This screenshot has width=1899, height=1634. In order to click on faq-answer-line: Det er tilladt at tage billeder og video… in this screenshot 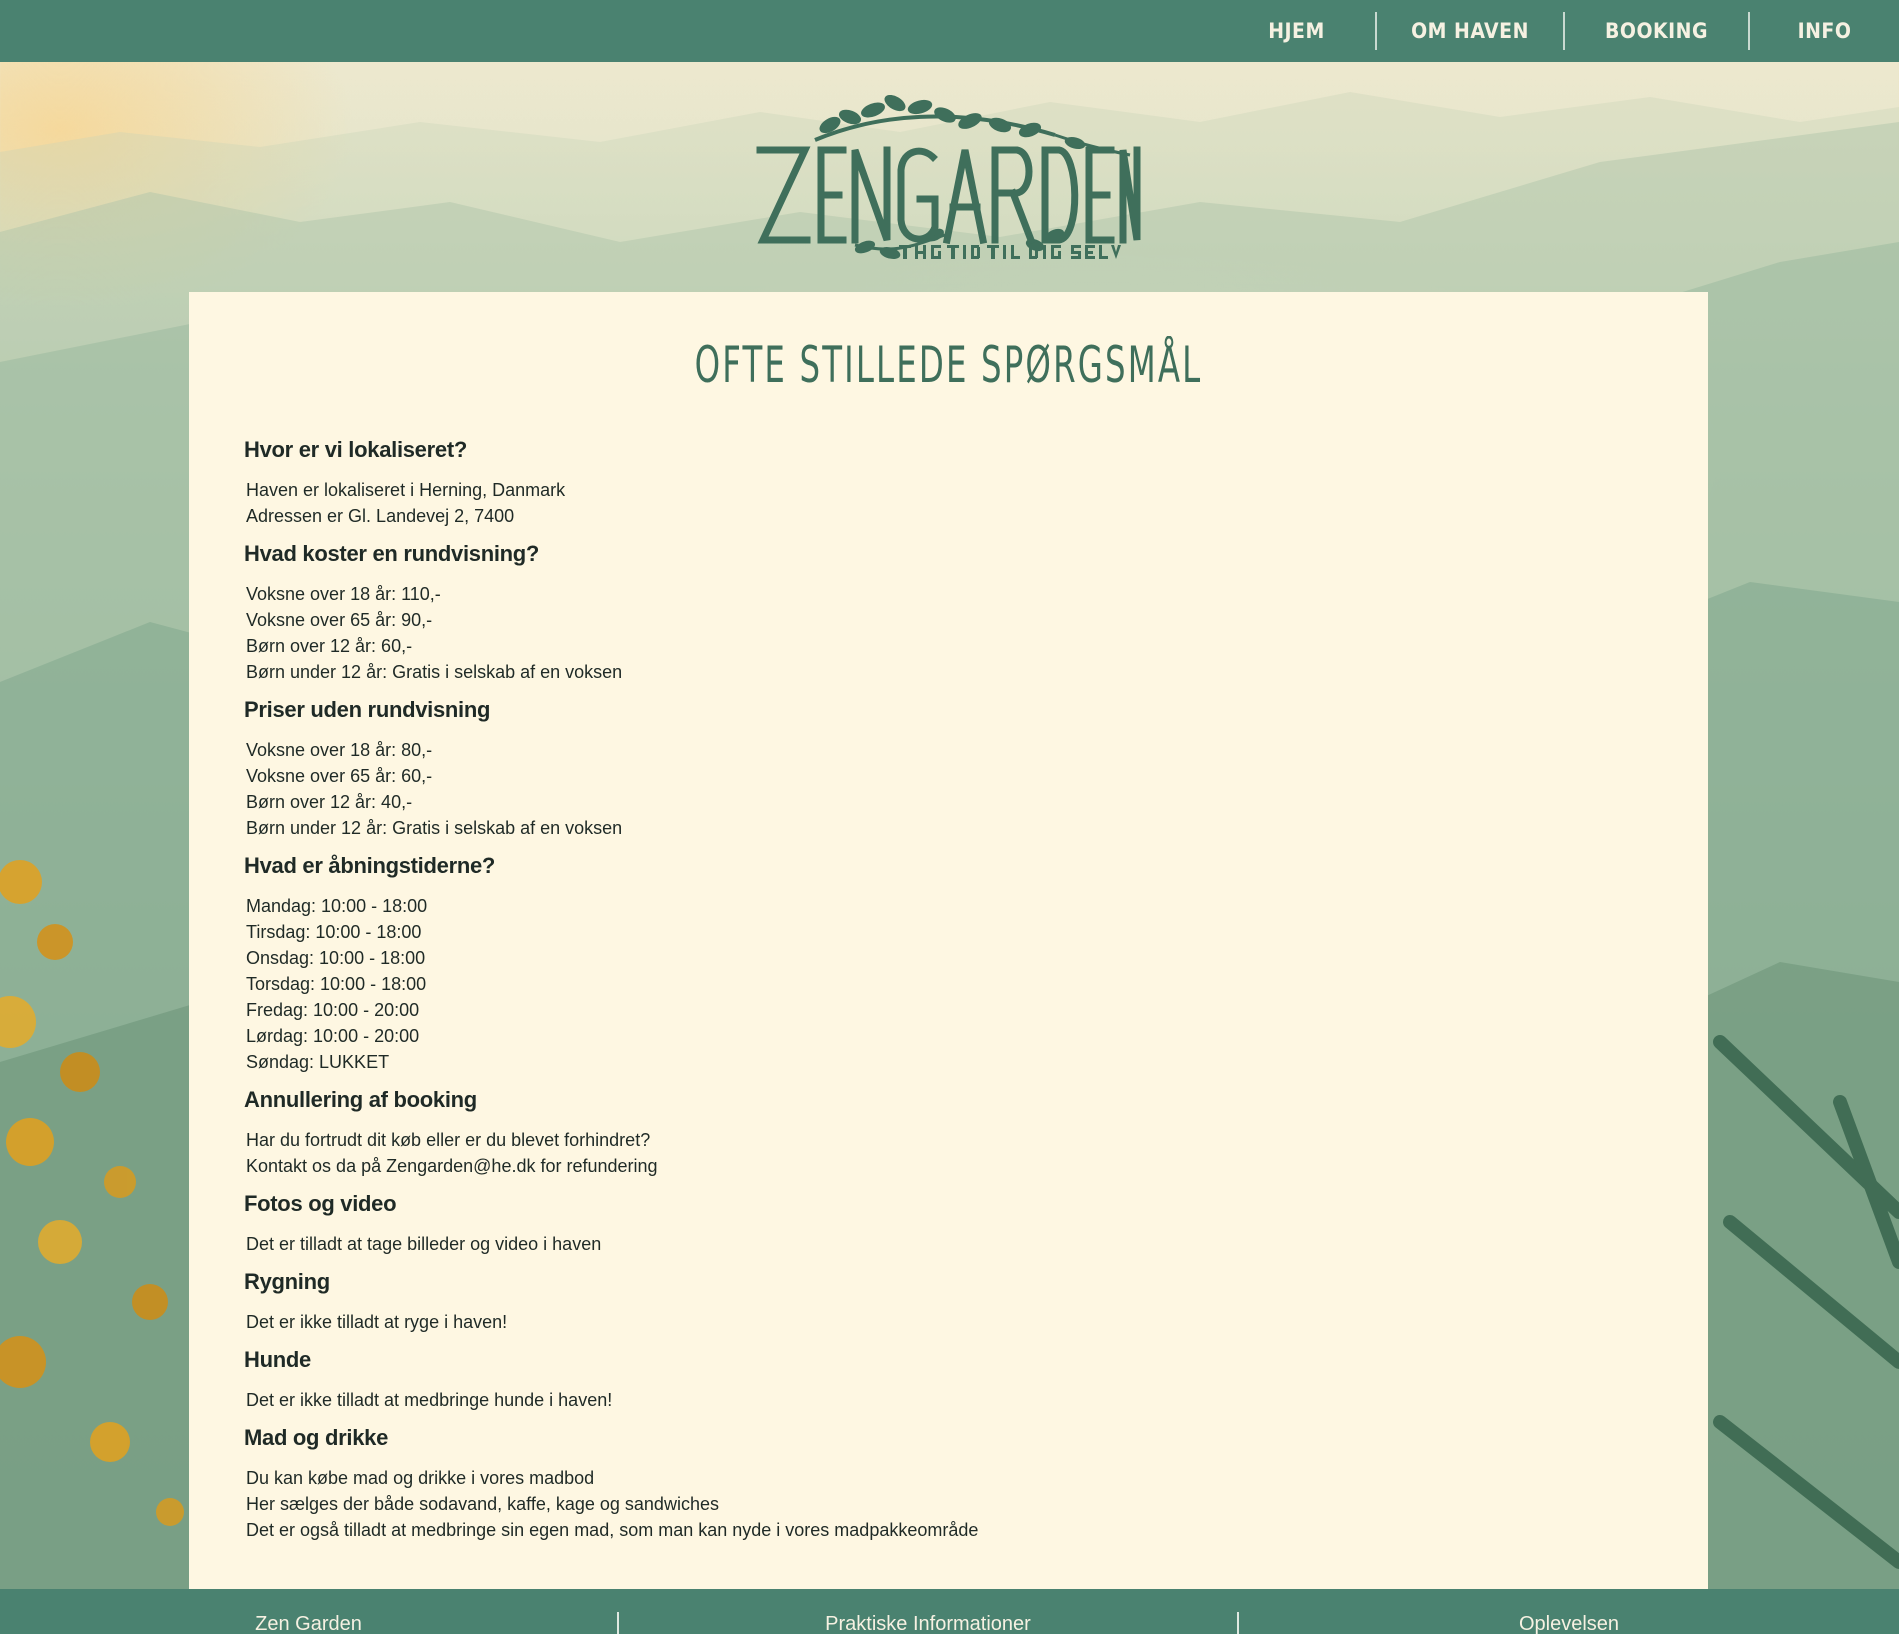, I will do `click(424, 1244)`.